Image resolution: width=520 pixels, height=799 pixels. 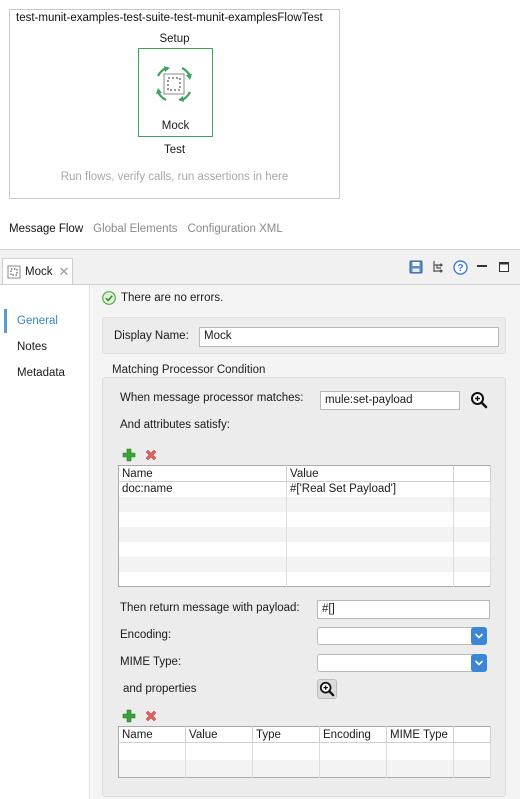 What do you see at coordinates (129, 455) in the screenshot?
I see `add-attribute-icon` at bounding box center [129, 455].